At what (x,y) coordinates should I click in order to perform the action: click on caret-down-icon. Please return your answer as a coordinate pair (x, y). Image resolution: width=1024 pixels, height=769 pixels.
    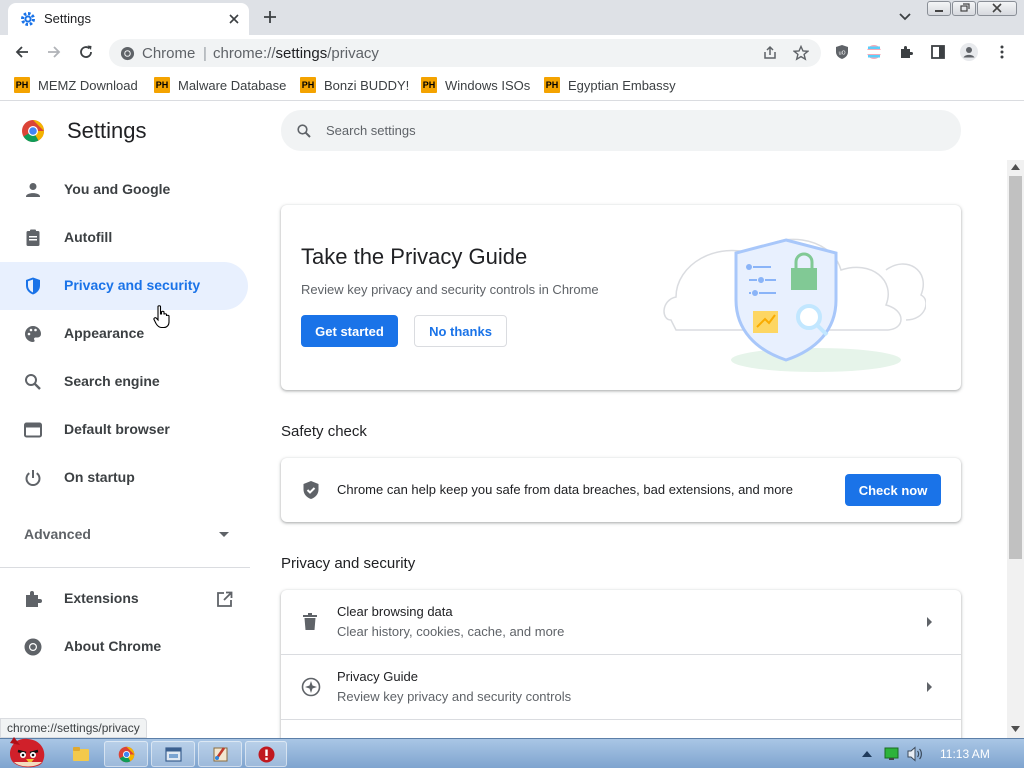
    Looking at the image, I should click on (224, 535).